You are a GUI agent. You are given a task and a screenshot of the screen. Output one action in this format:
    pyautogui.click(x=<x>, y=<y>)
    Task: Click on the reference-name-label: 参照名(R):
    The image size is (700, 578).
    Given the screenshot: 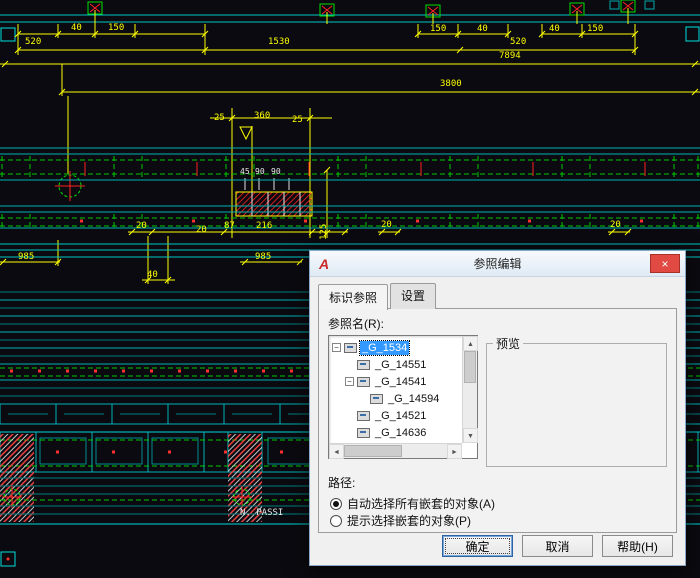 What is the action you would take?
    pyautogui.click(x=356, y=324)
    